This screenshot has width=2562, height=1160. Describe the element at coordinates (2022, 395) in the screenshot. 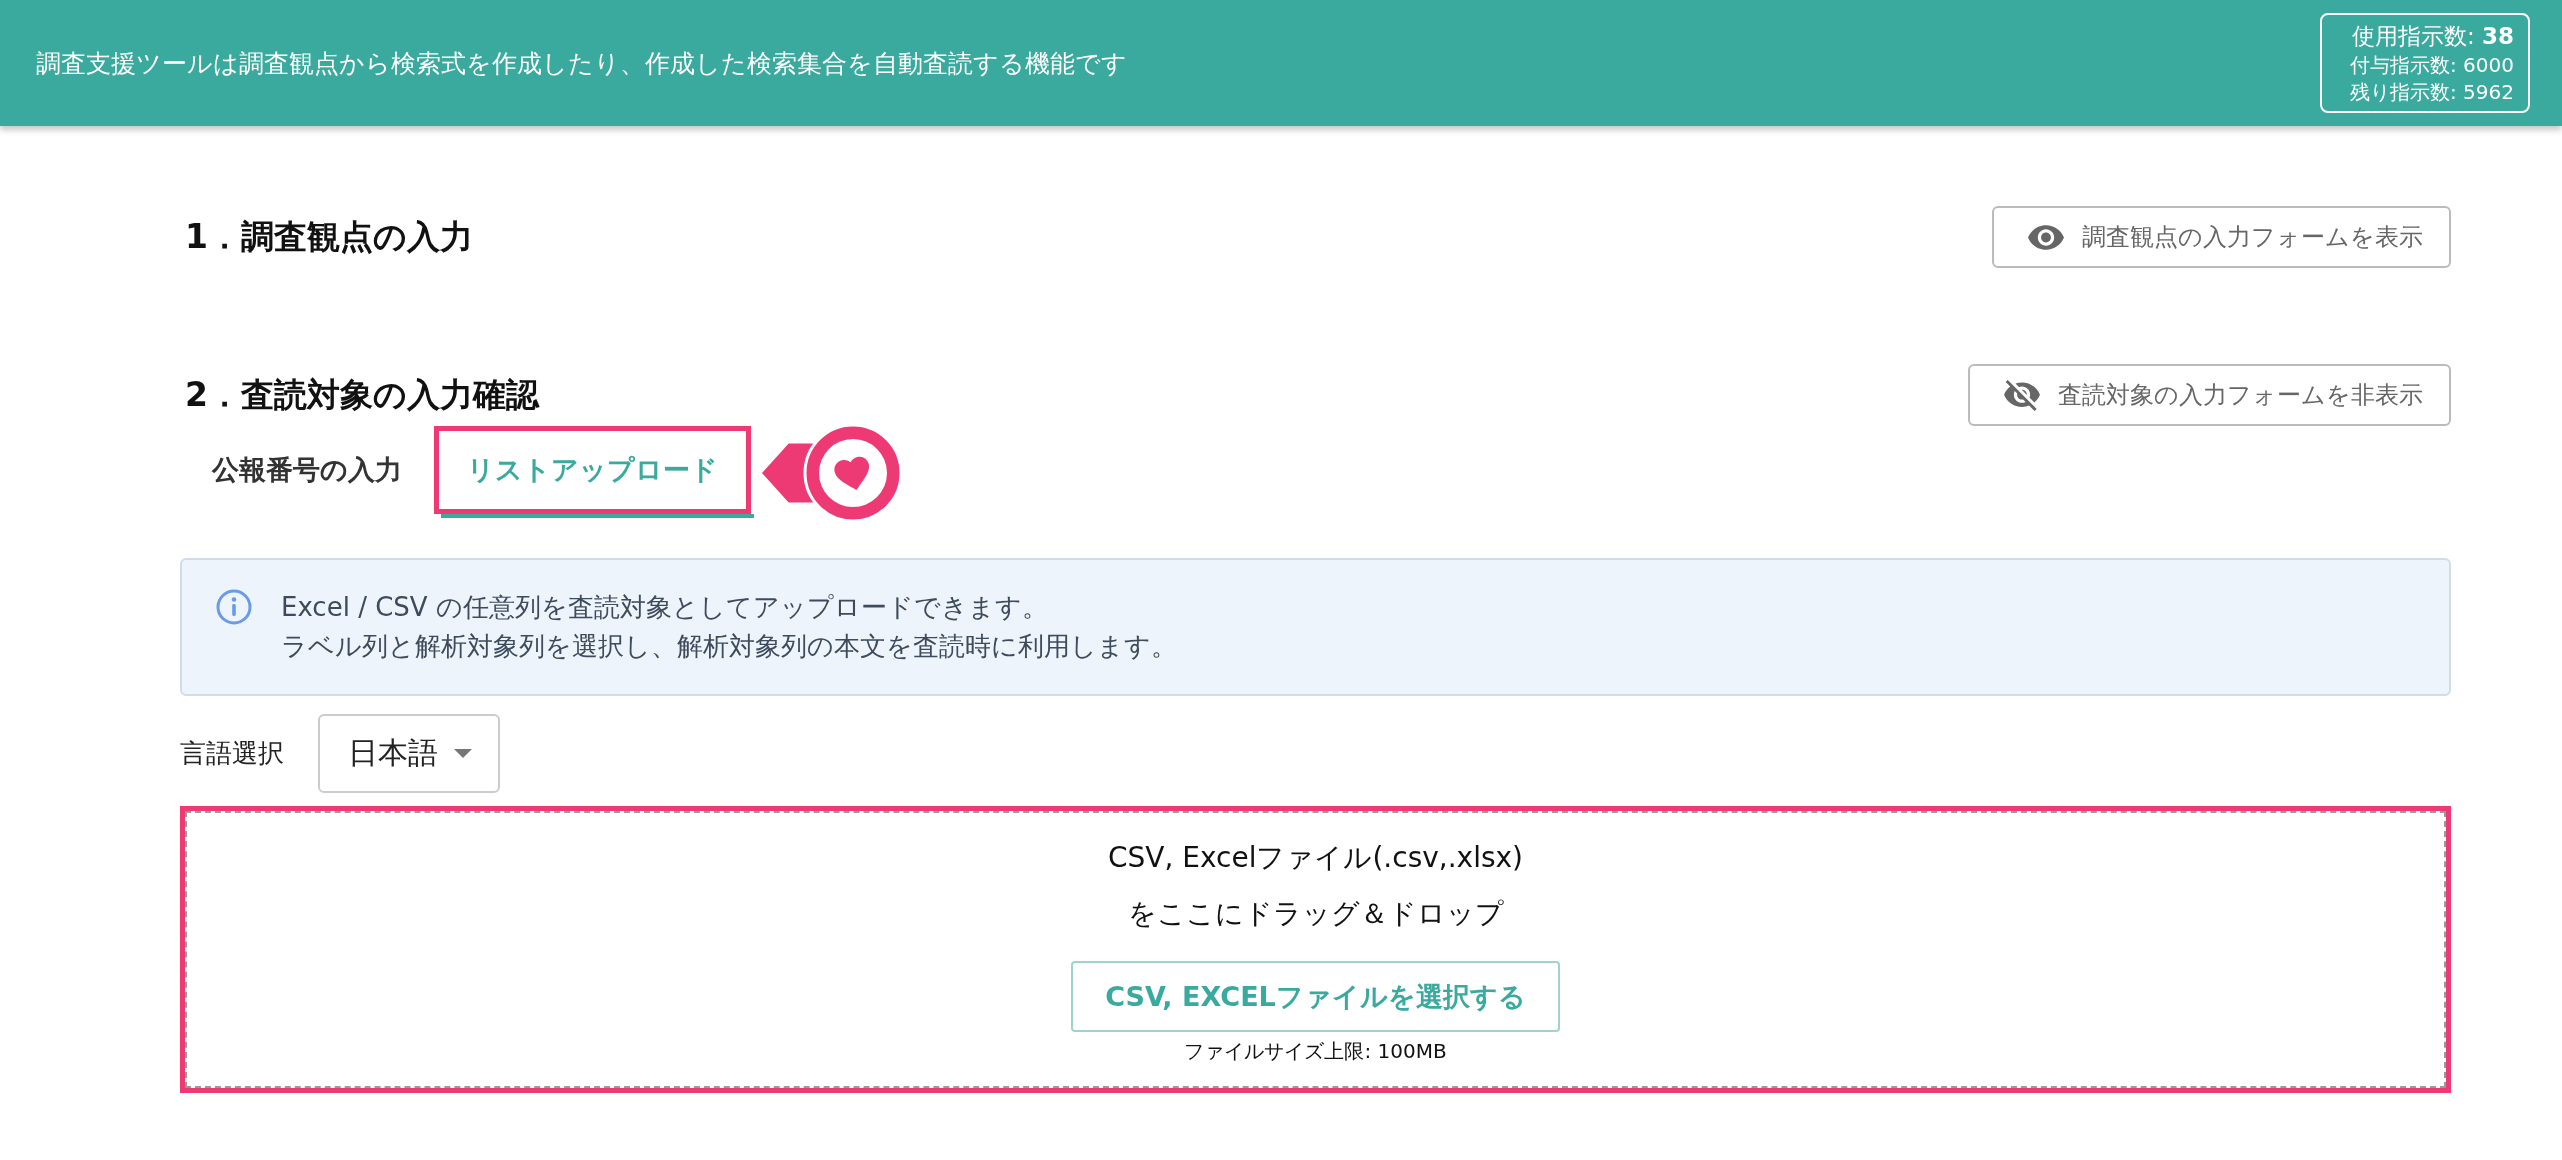

I see `eye-slash-icon` at that location.